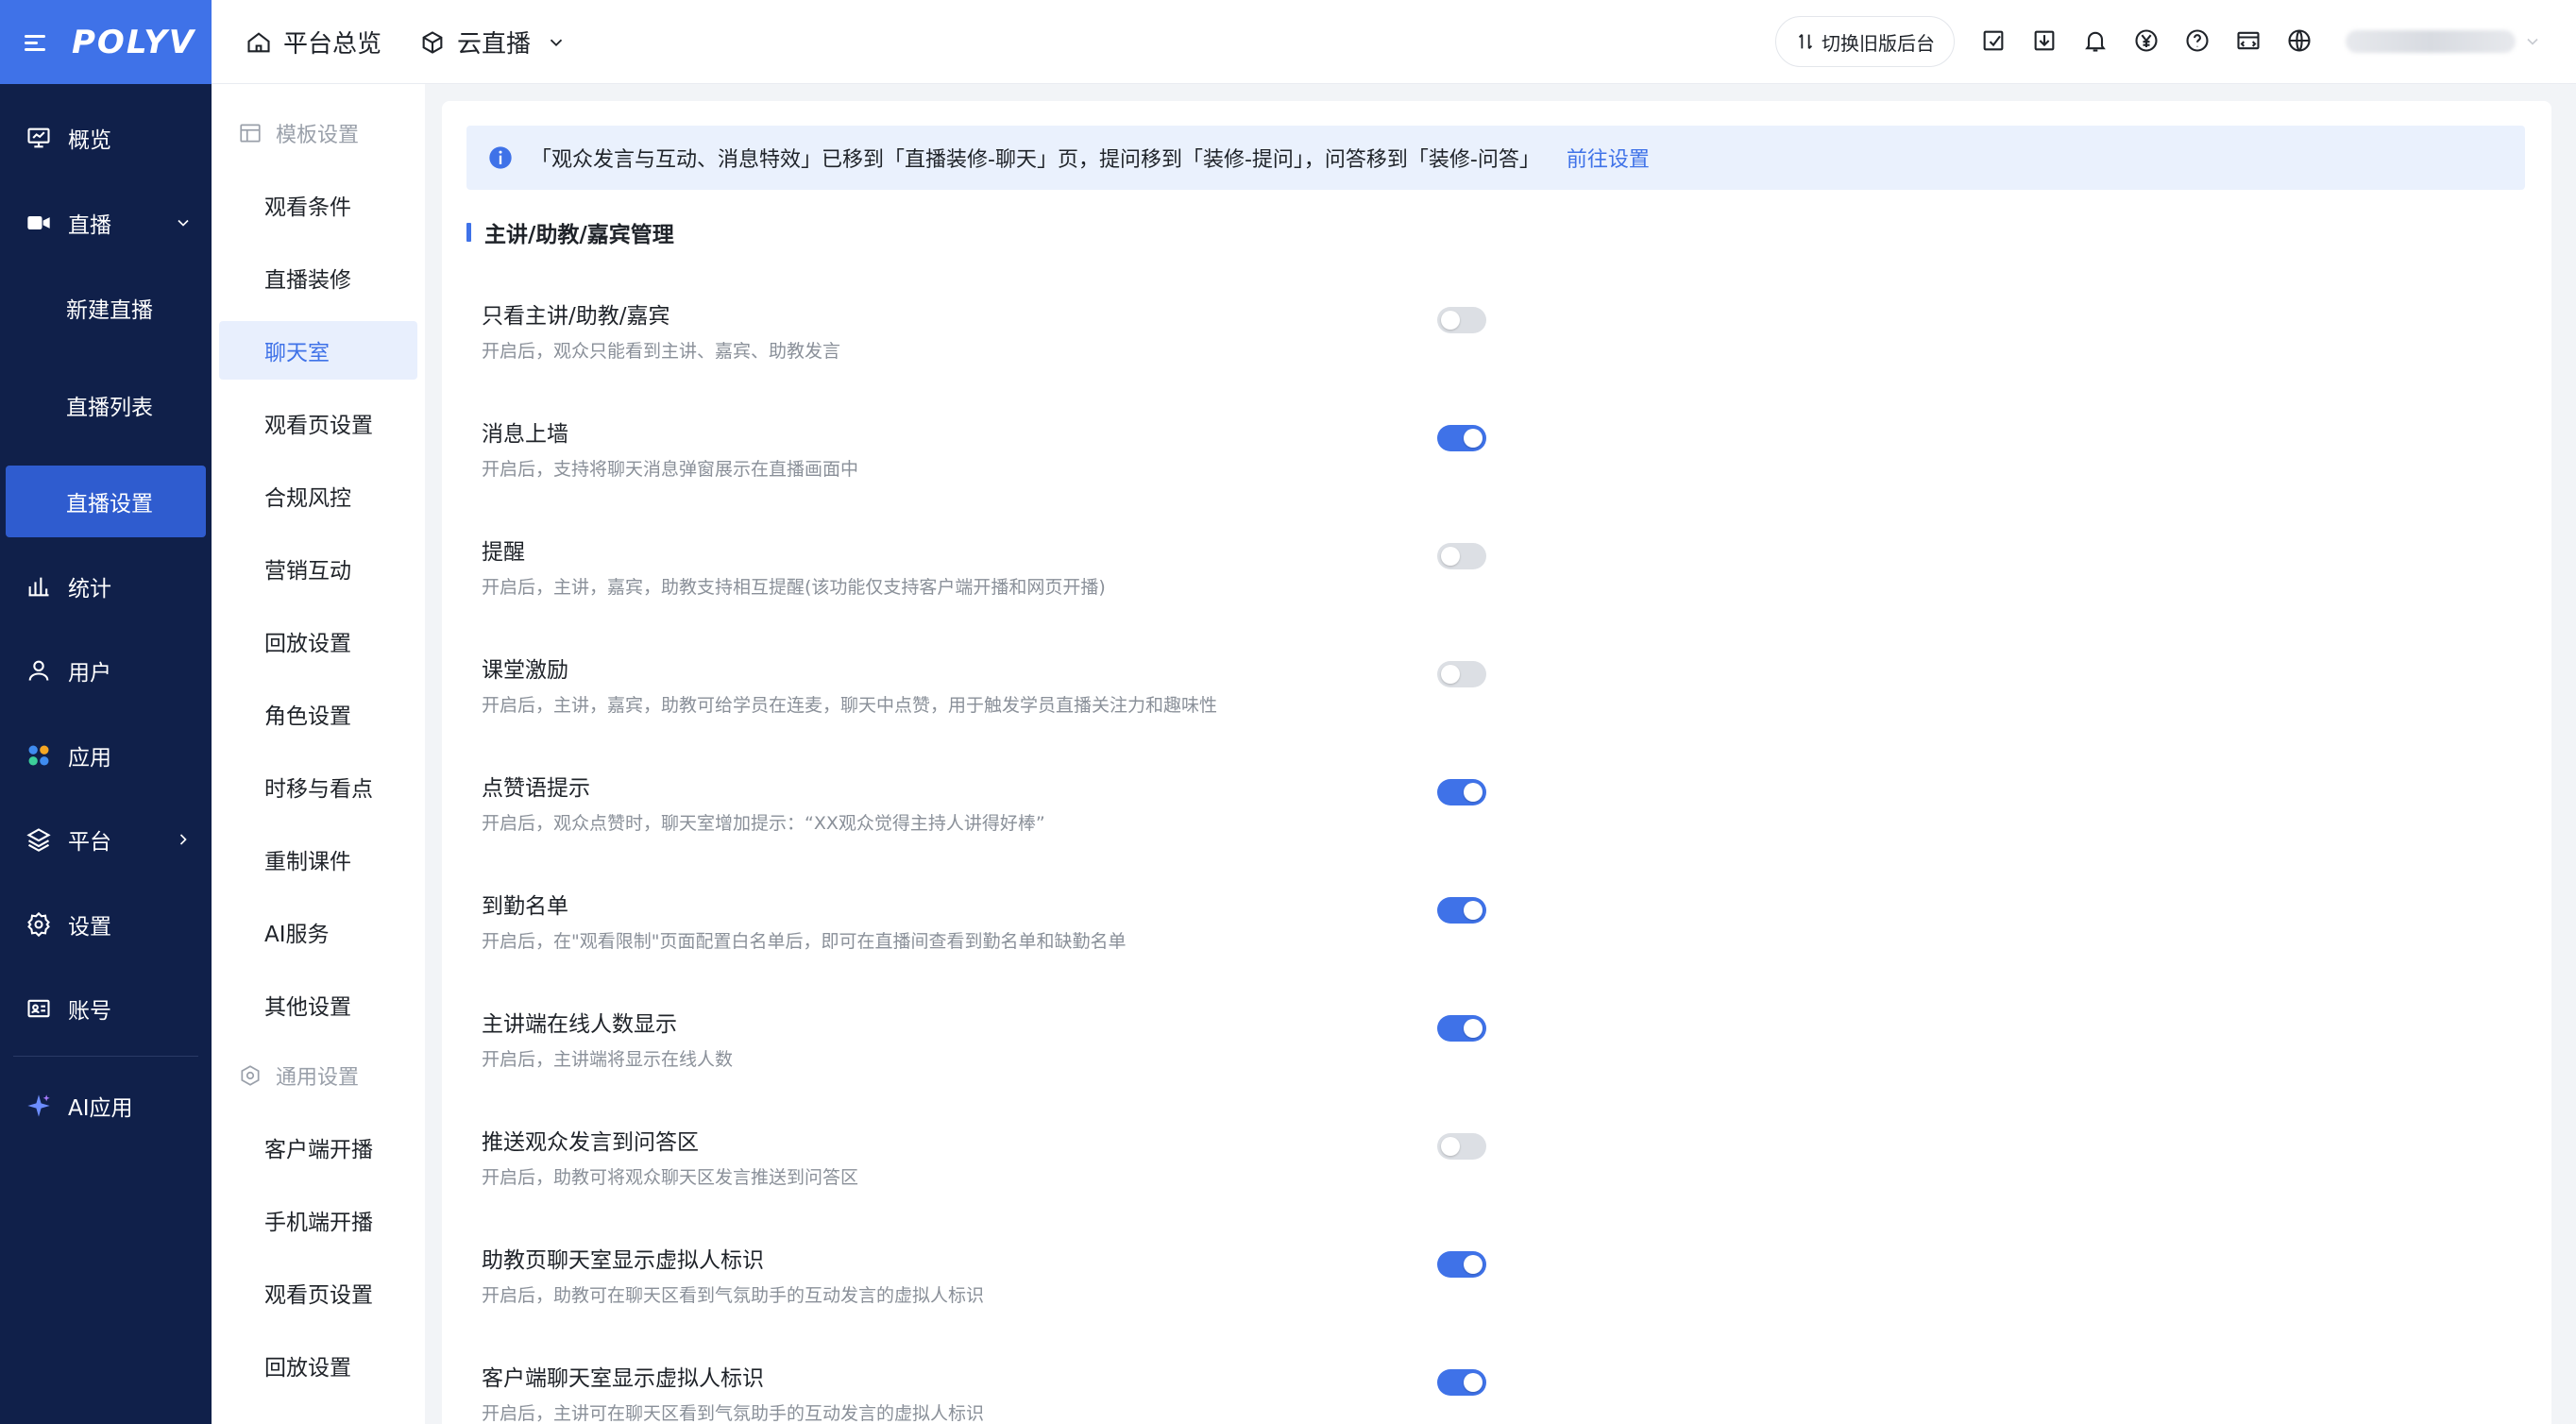 Image resolution: width=2576 pixels, height=1424 pixels. What do you see at coordinates (89, 842) in the screenshot?
I see `sidebar-item-label: 平台` at bounding box center [89, 842].